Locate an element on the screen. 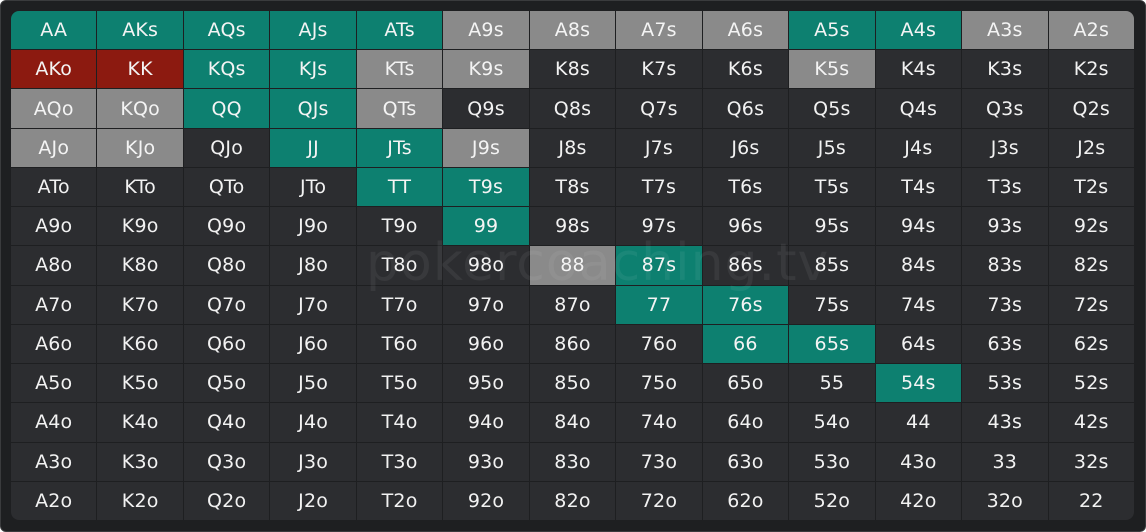 The height and width of the screenshot is (532, 1146). hand-cell-A6o: A6o is located at coordinates (54, 344).